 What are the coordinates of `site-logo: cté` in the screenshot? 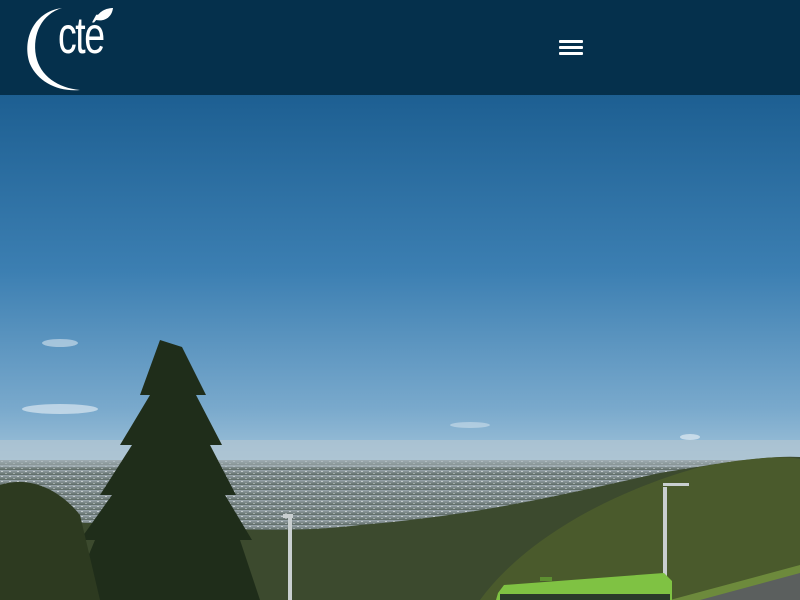 It's located at (68, 48).